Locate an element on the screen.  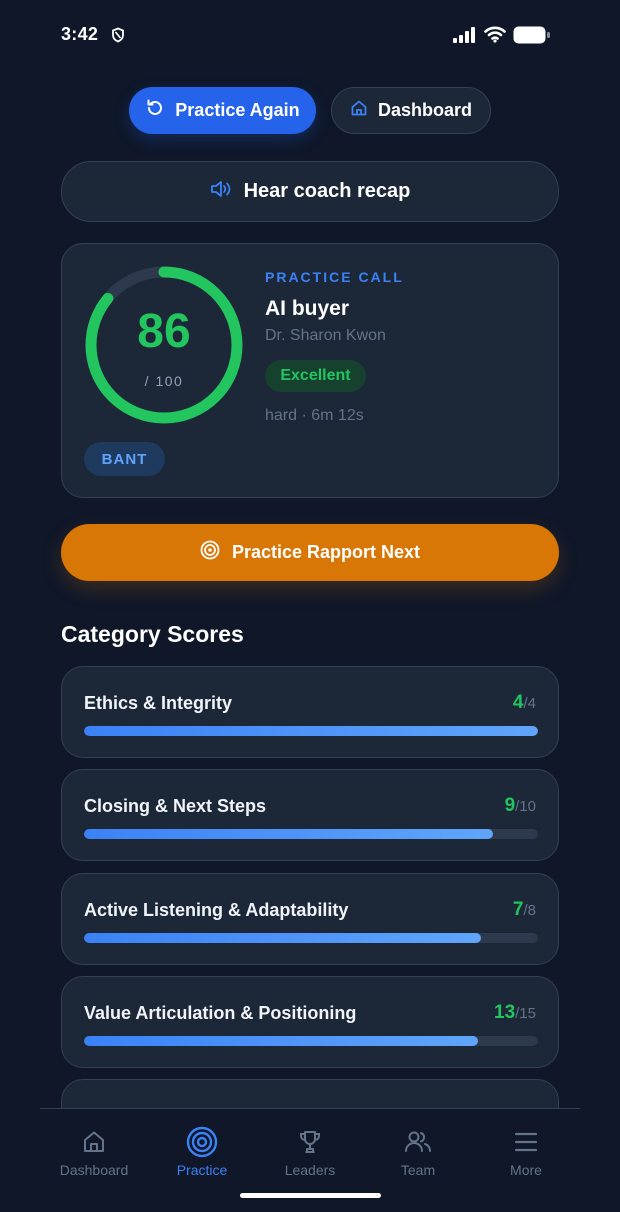
category-score: 4/4 is located at coordinates (524, 703).